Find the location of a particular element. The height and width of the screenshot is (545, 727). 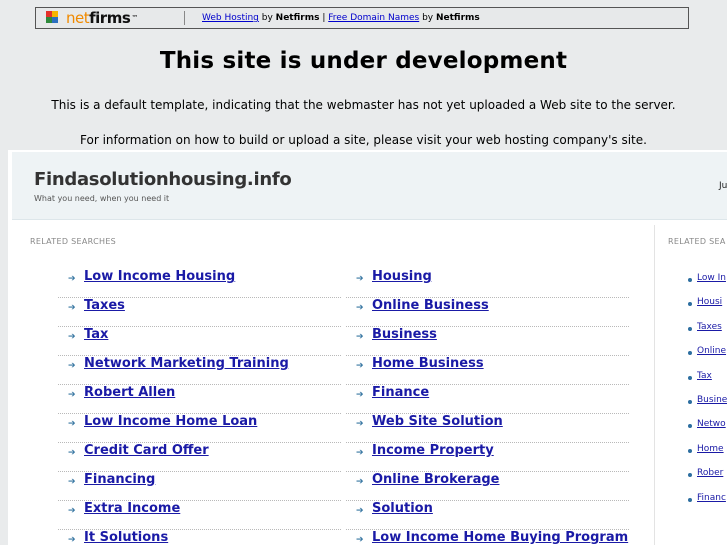

search-link-item: ➔ Financing is located at coordinates (199, 486).